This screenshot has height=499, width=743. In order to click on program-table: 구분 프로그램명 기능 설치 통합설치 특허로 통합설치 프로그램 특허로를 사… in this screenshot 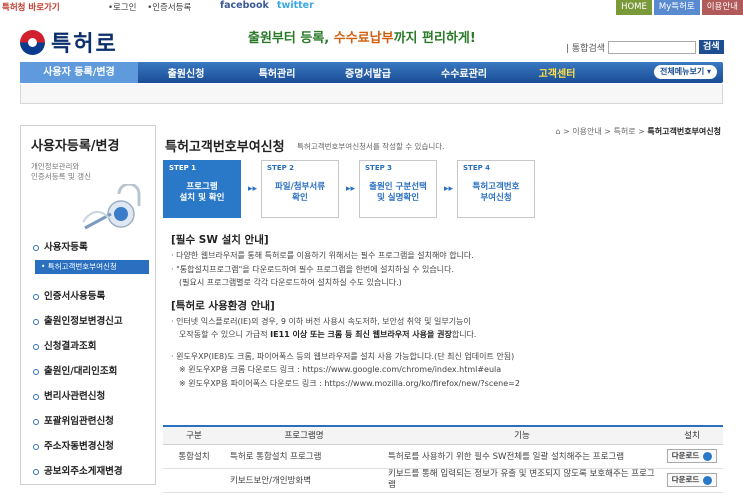, I will do `click(443, 459)`.